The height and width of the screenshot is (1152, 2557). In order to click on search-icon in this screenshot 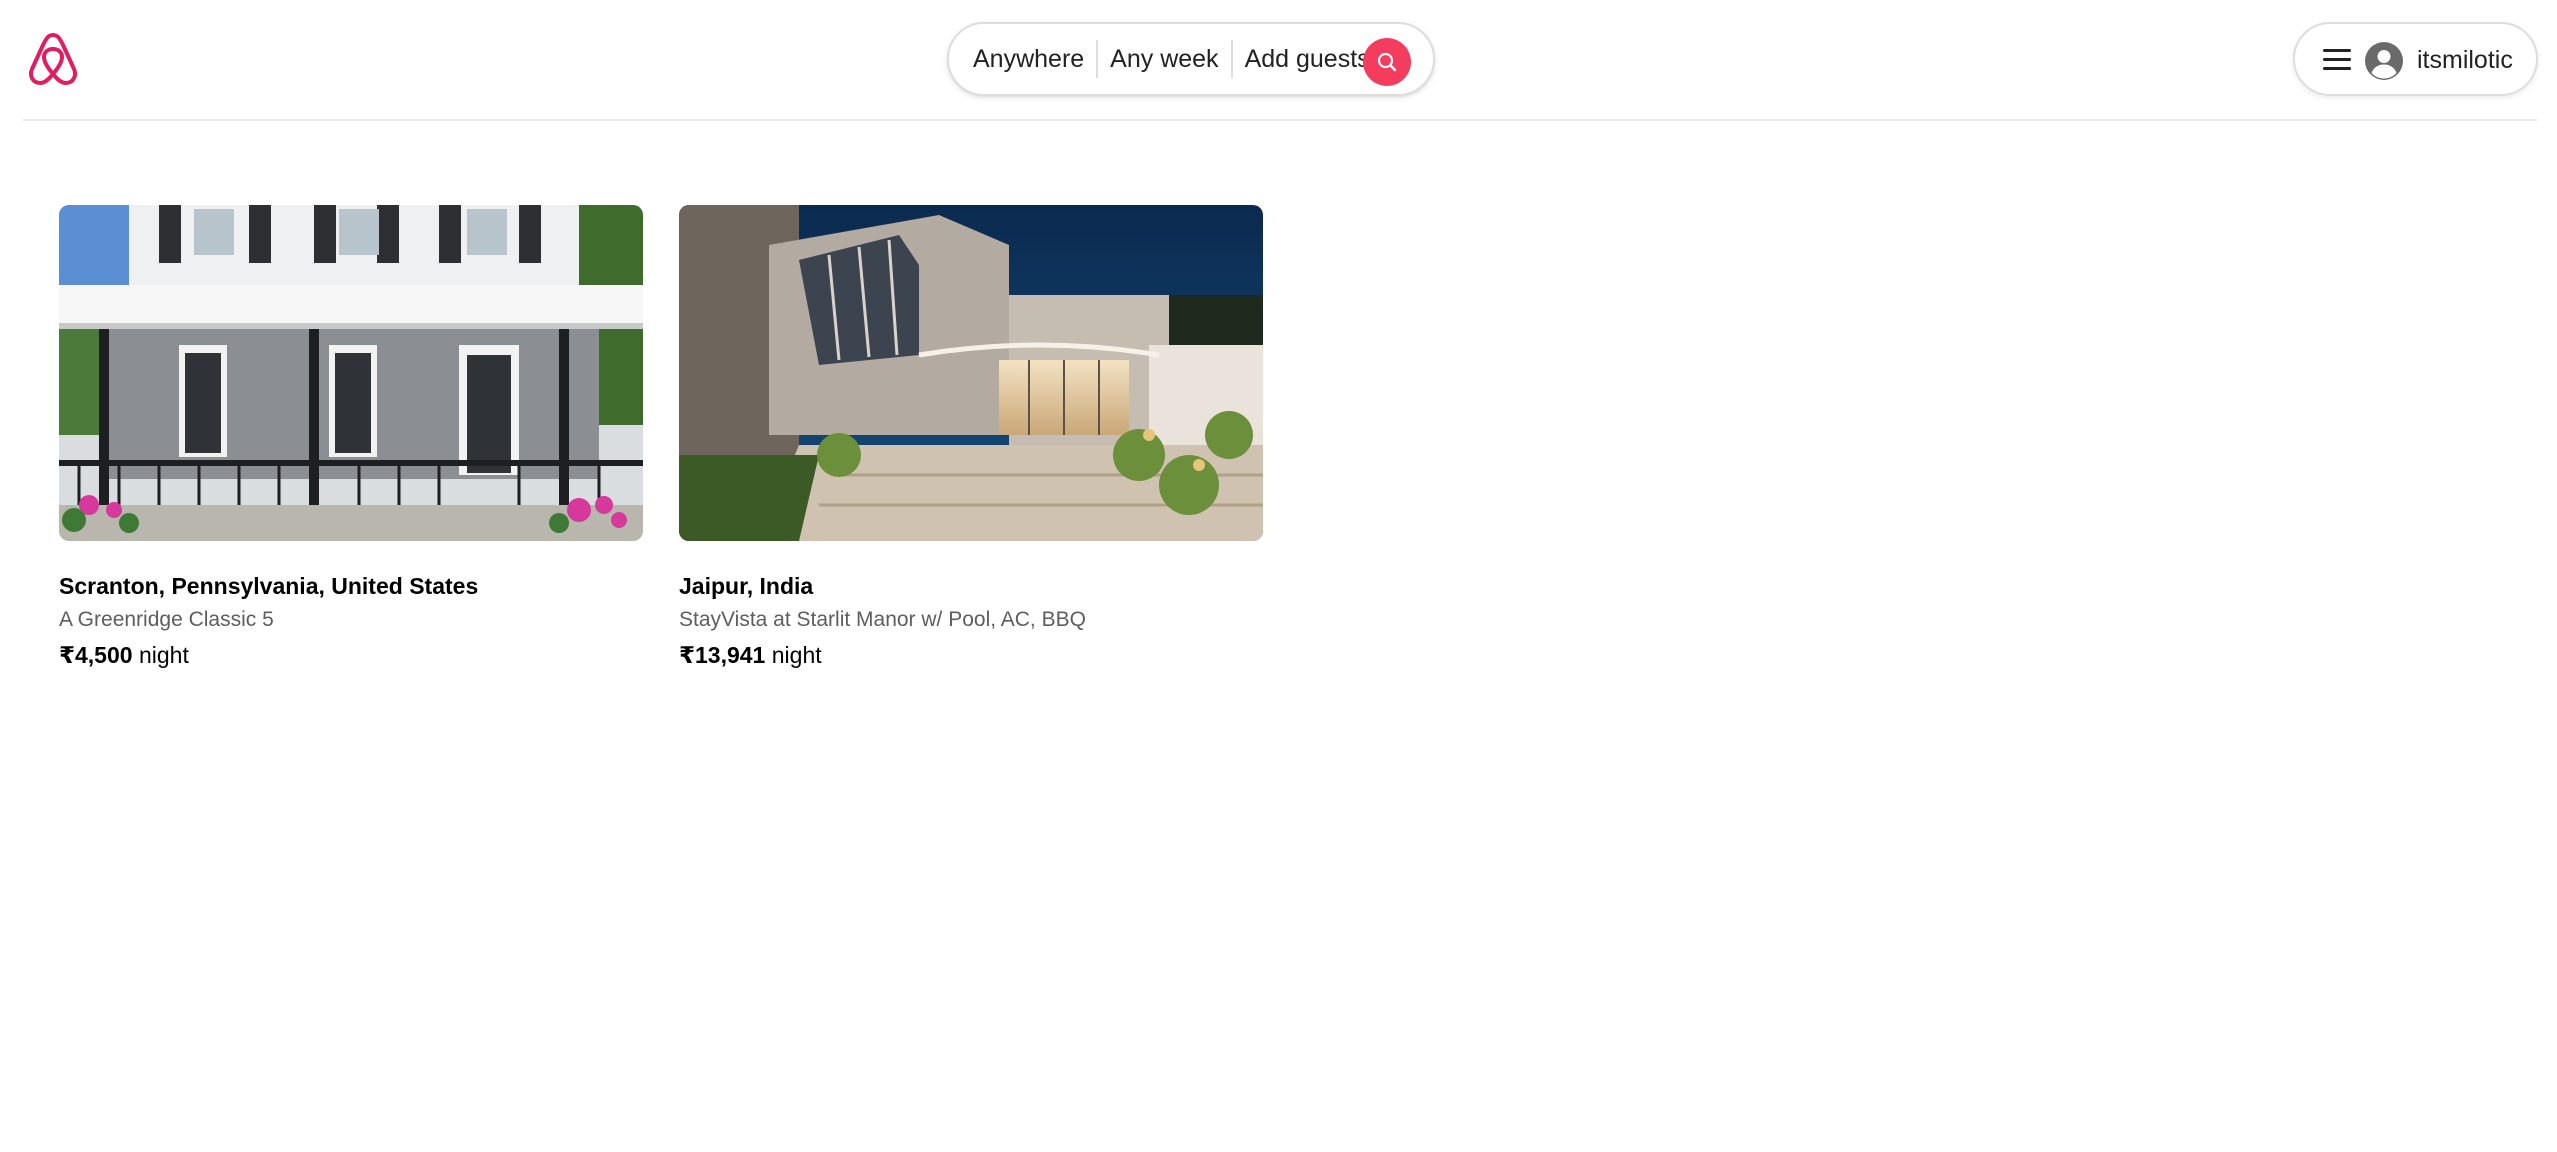, I will do `click(1387, 62)`.